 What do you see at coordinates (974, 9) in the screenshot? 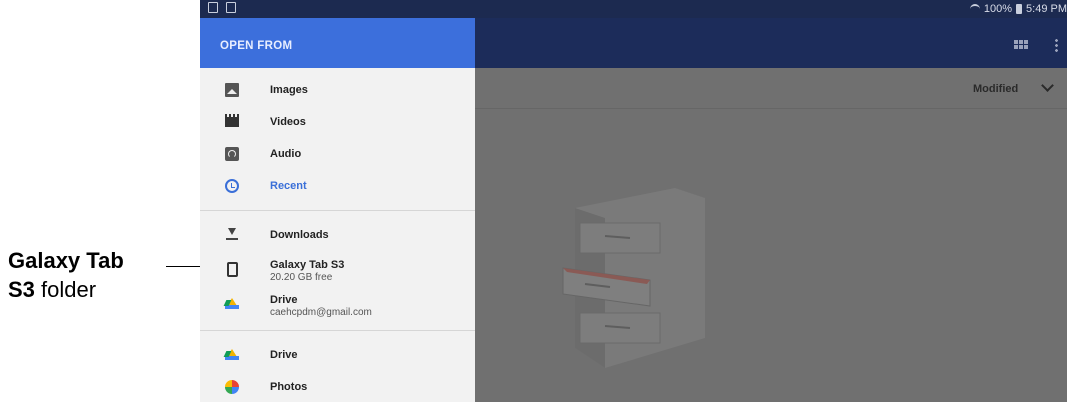
I see `wifi-icon` at bounding box center [974, 9].